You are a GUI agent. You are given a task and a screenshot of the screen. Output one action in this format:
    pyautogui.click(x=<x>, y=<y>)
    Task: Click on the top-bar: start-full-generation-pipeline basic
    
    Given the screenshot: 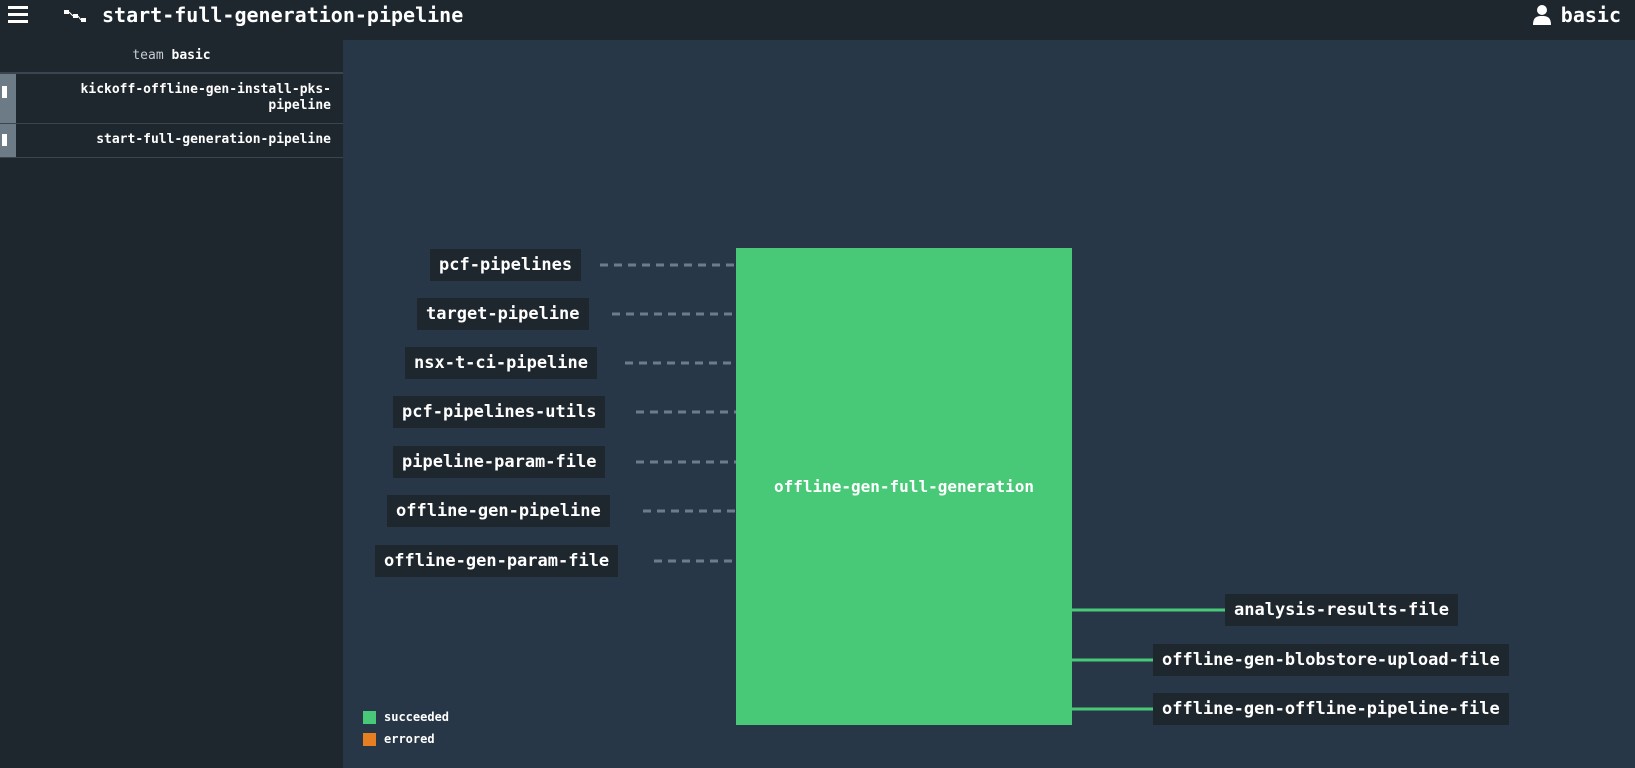 What is the action you would take?
    pyautogui.click(x=817, y=20)
    